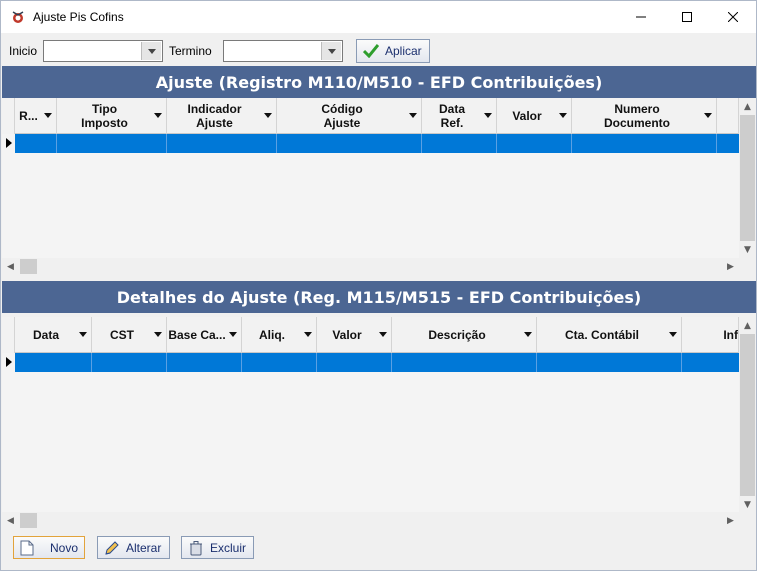 The height and width of the screenshot is (571, 757). What do you see at coordinates (190, 51) in the screenshot?
I see `termino-label: Termino` at bounding box center [190, 51].